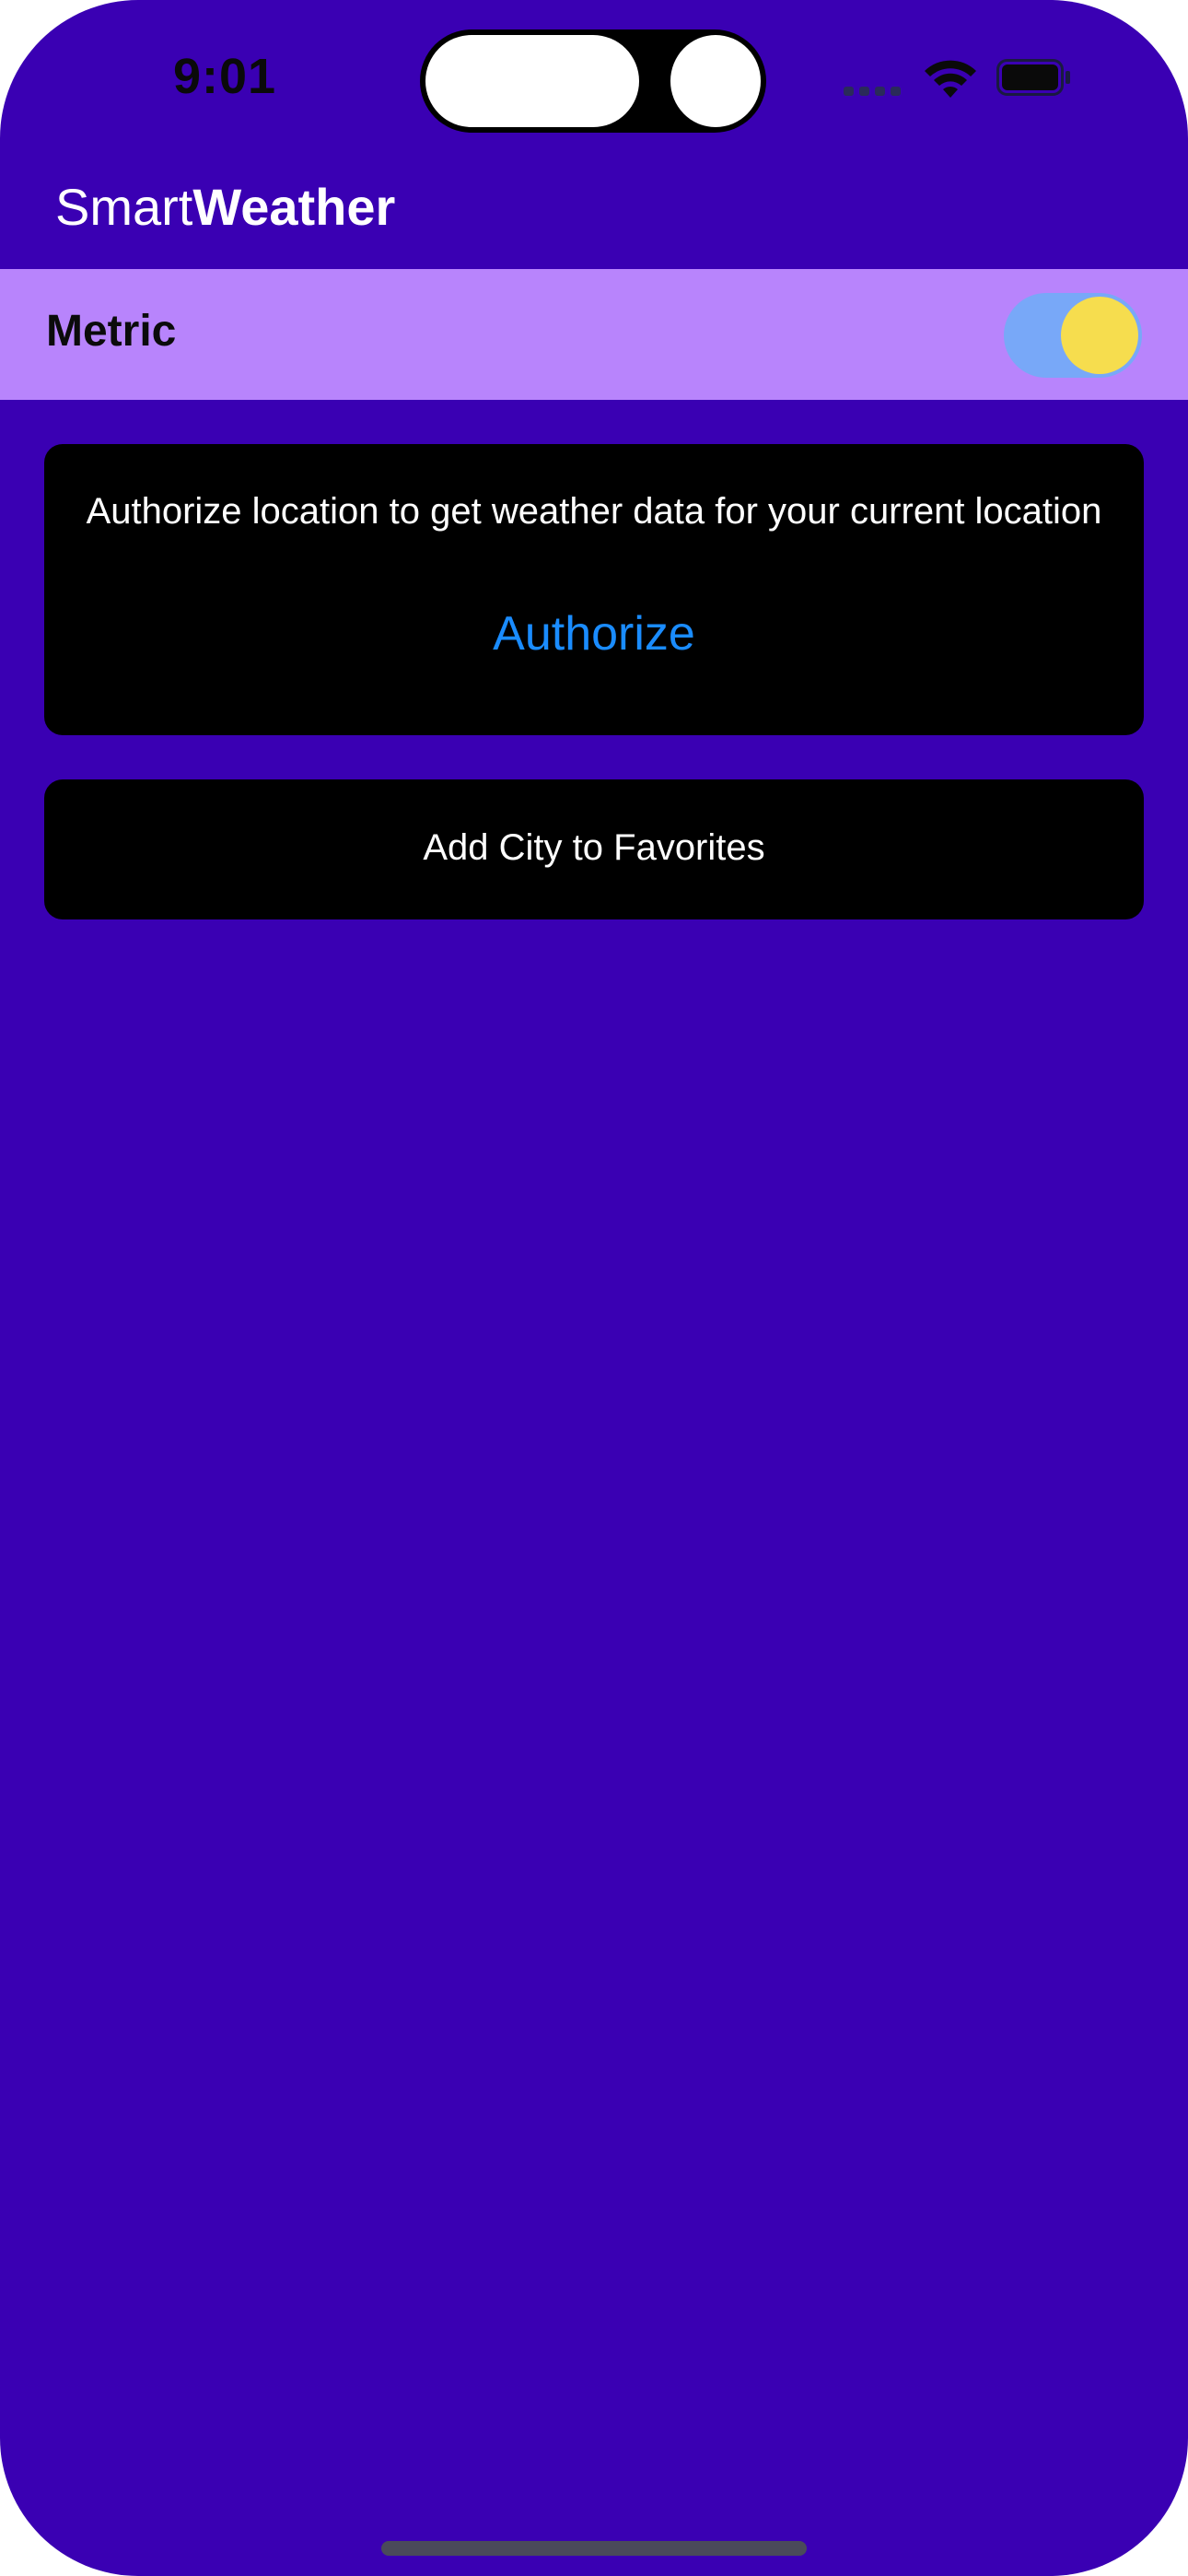 This screenshot has width=1188, height=2576. Describe the element at coordinates (715, 81) in the screenshot. I see `island-dot` at that location.